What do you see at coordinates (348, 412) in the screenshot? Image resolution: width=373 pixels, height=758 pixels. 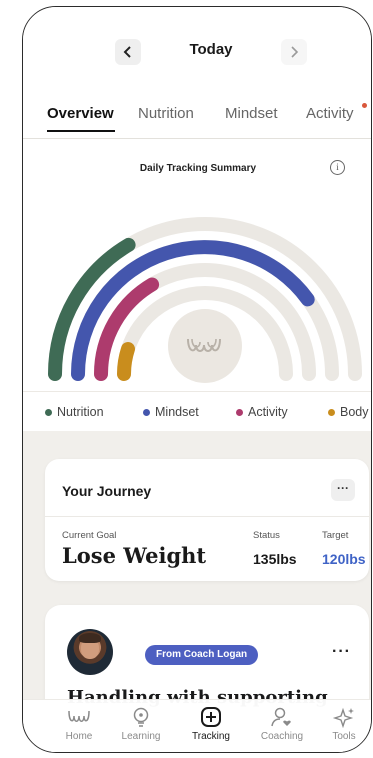 I see `legend-body: Body` at bounding box center [348, 412].